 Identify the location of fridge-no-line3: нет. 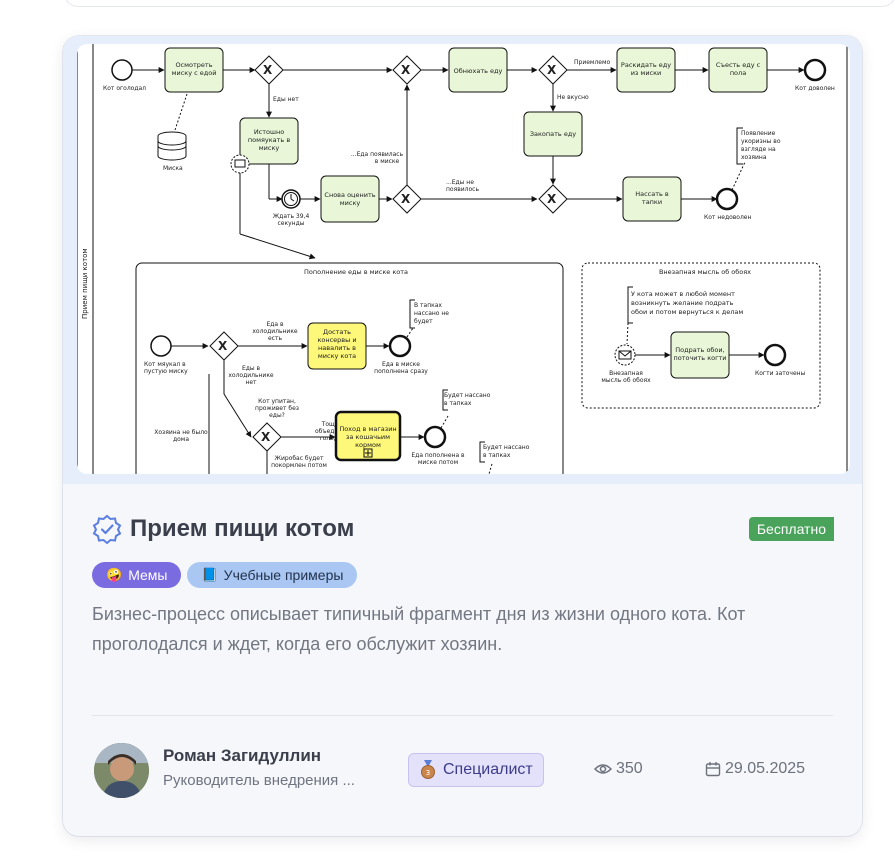
(251, 382).